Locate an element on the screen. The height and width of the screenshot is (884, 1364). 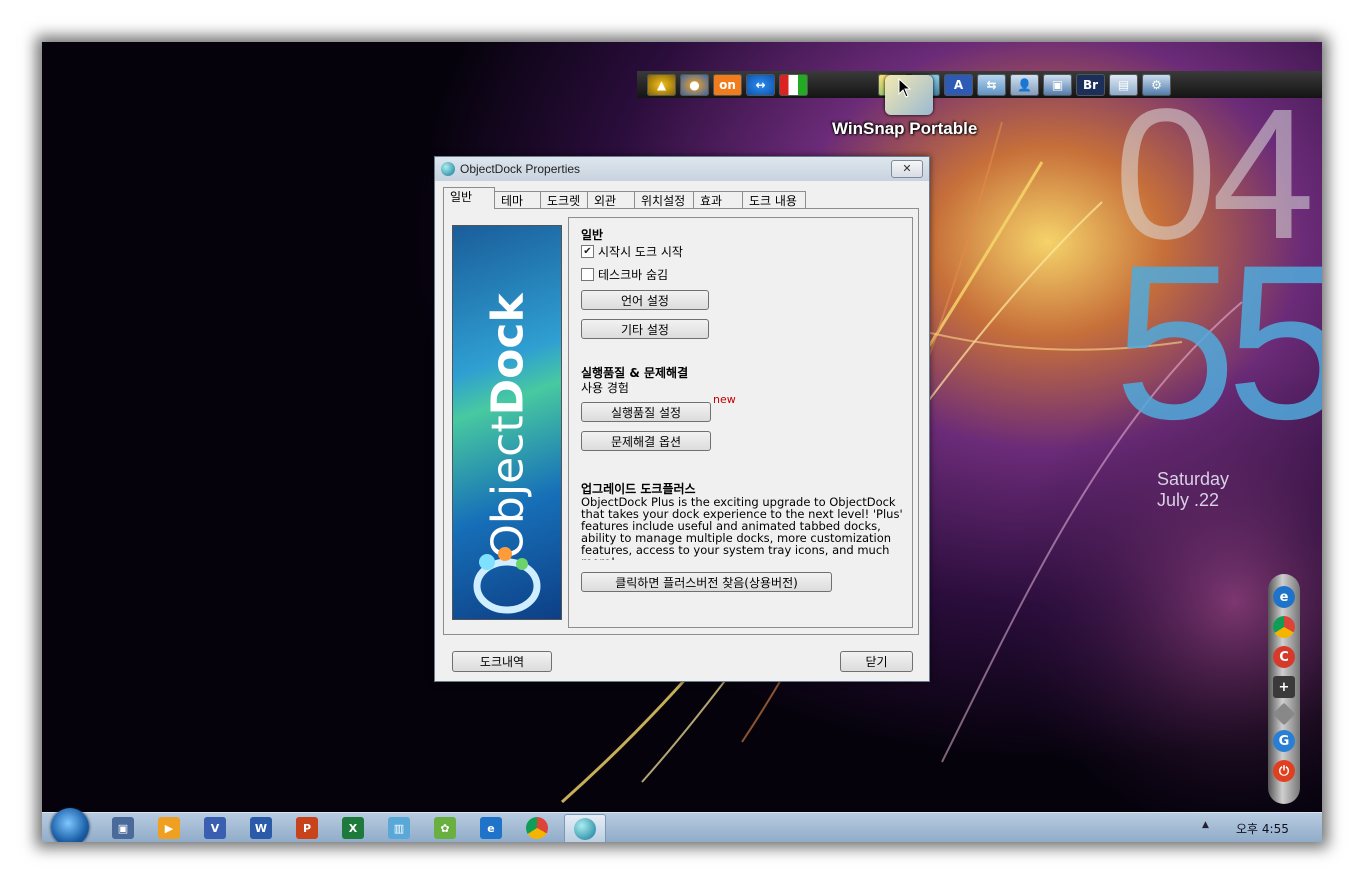
monitor-icon: + is located at coordinates (1284, 687).